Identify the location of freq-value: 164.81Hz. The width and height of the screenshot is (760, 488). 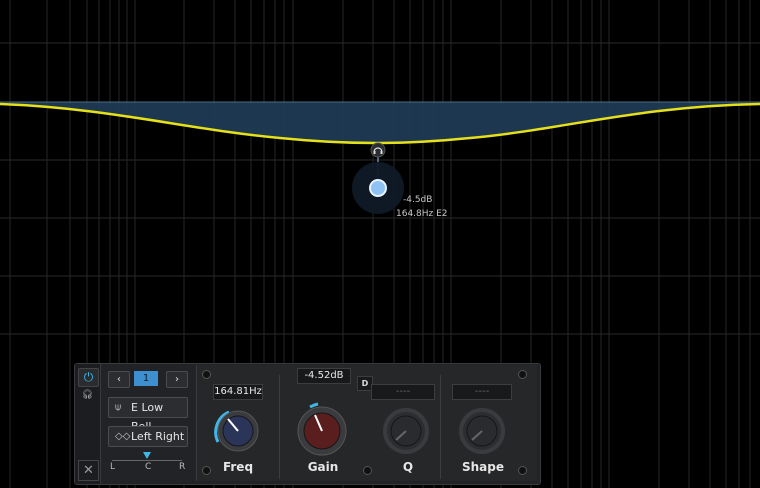
(238, 392).